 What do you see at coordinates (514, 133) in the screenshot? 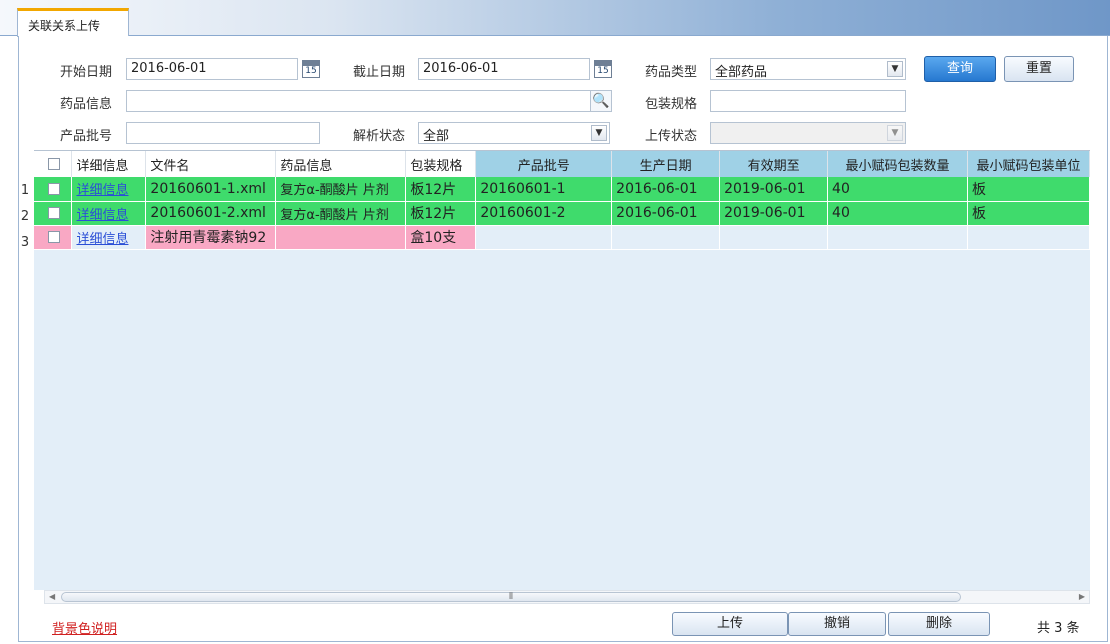
I see `parse-status-select: 全部 ▼` at bounding box center [514, 133].